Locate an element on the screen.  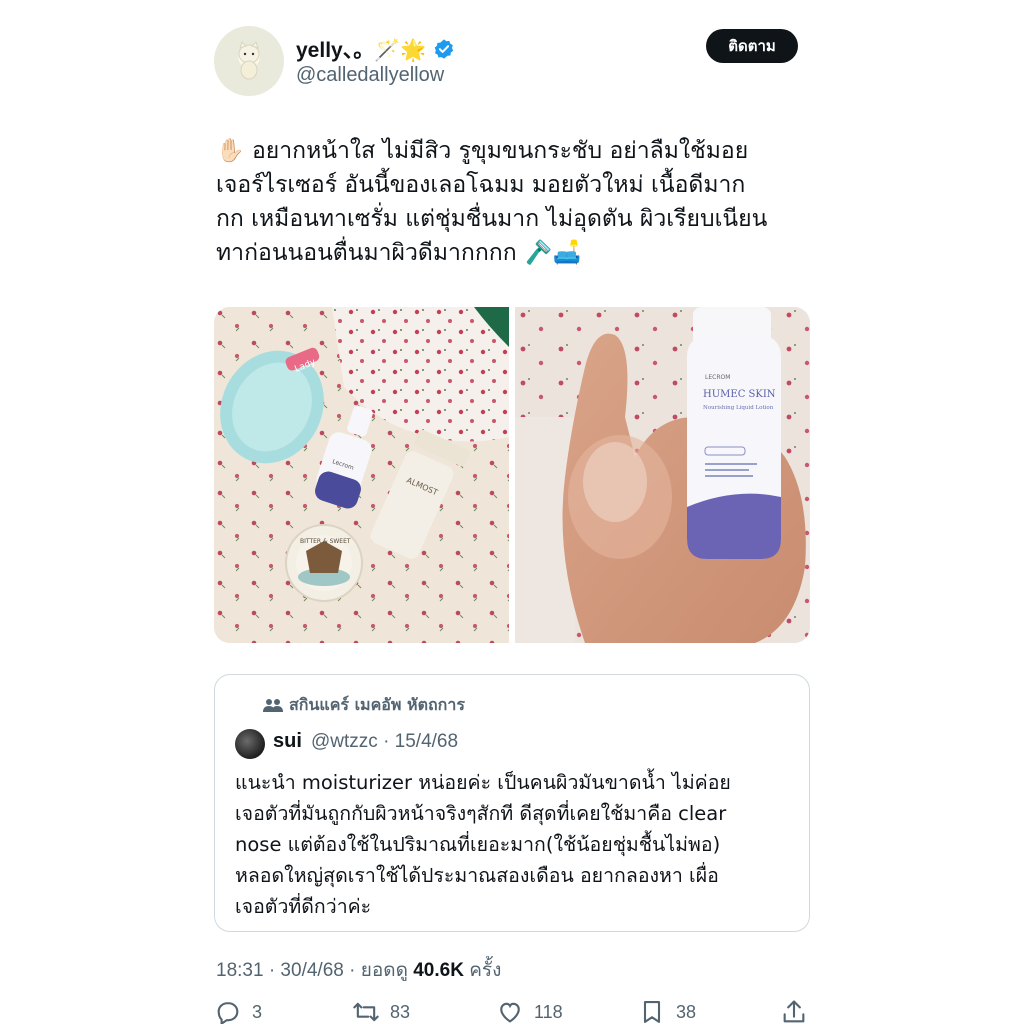
bookmark-icon is located at coordinates (652, 1012).